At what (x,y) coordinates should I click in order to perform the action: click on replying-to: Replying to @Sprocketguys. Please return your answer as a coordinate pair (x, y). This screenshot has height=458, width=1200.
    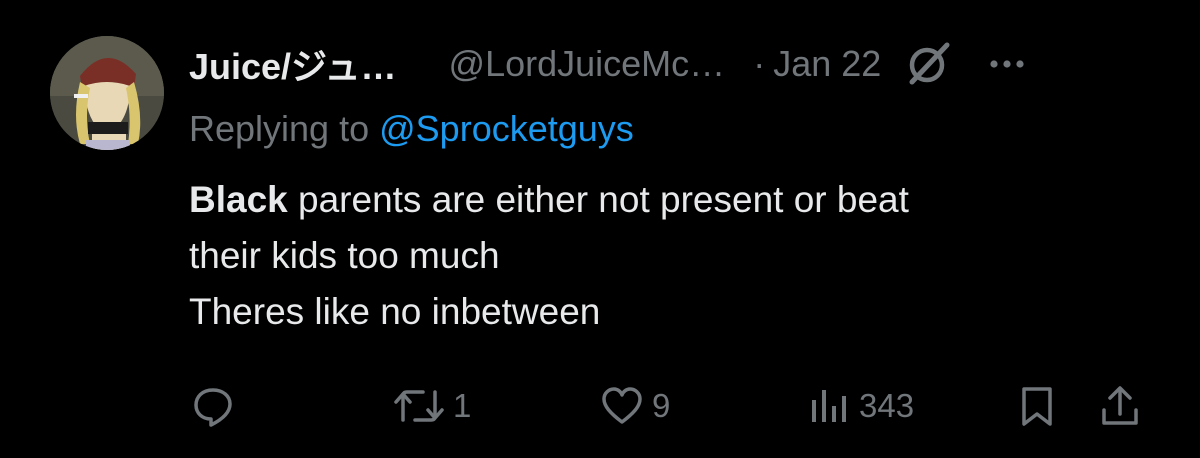
    Looking at the image, I should click on (411, 129).